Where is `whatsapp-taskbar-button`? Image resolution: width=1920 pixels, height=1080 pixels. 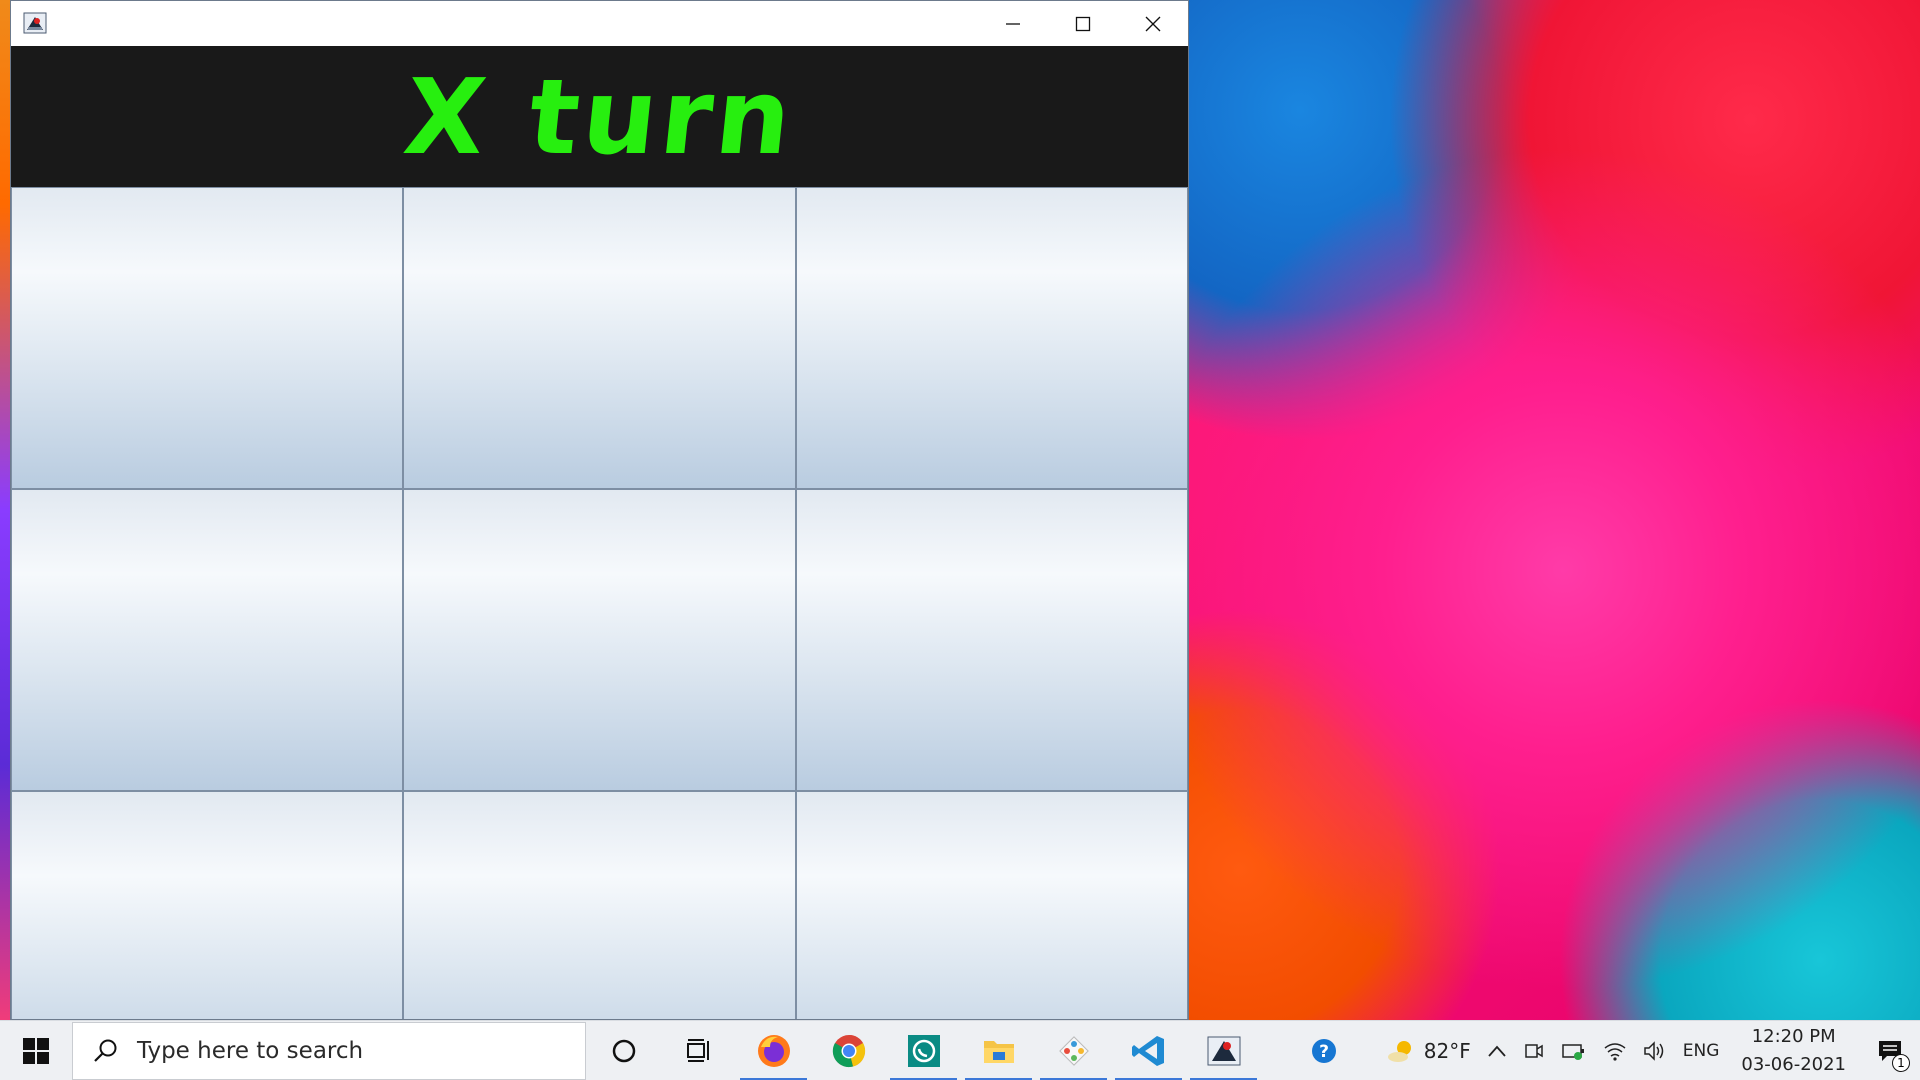 whatsapp-taskbar-button is located at coordinates (923, 1050).